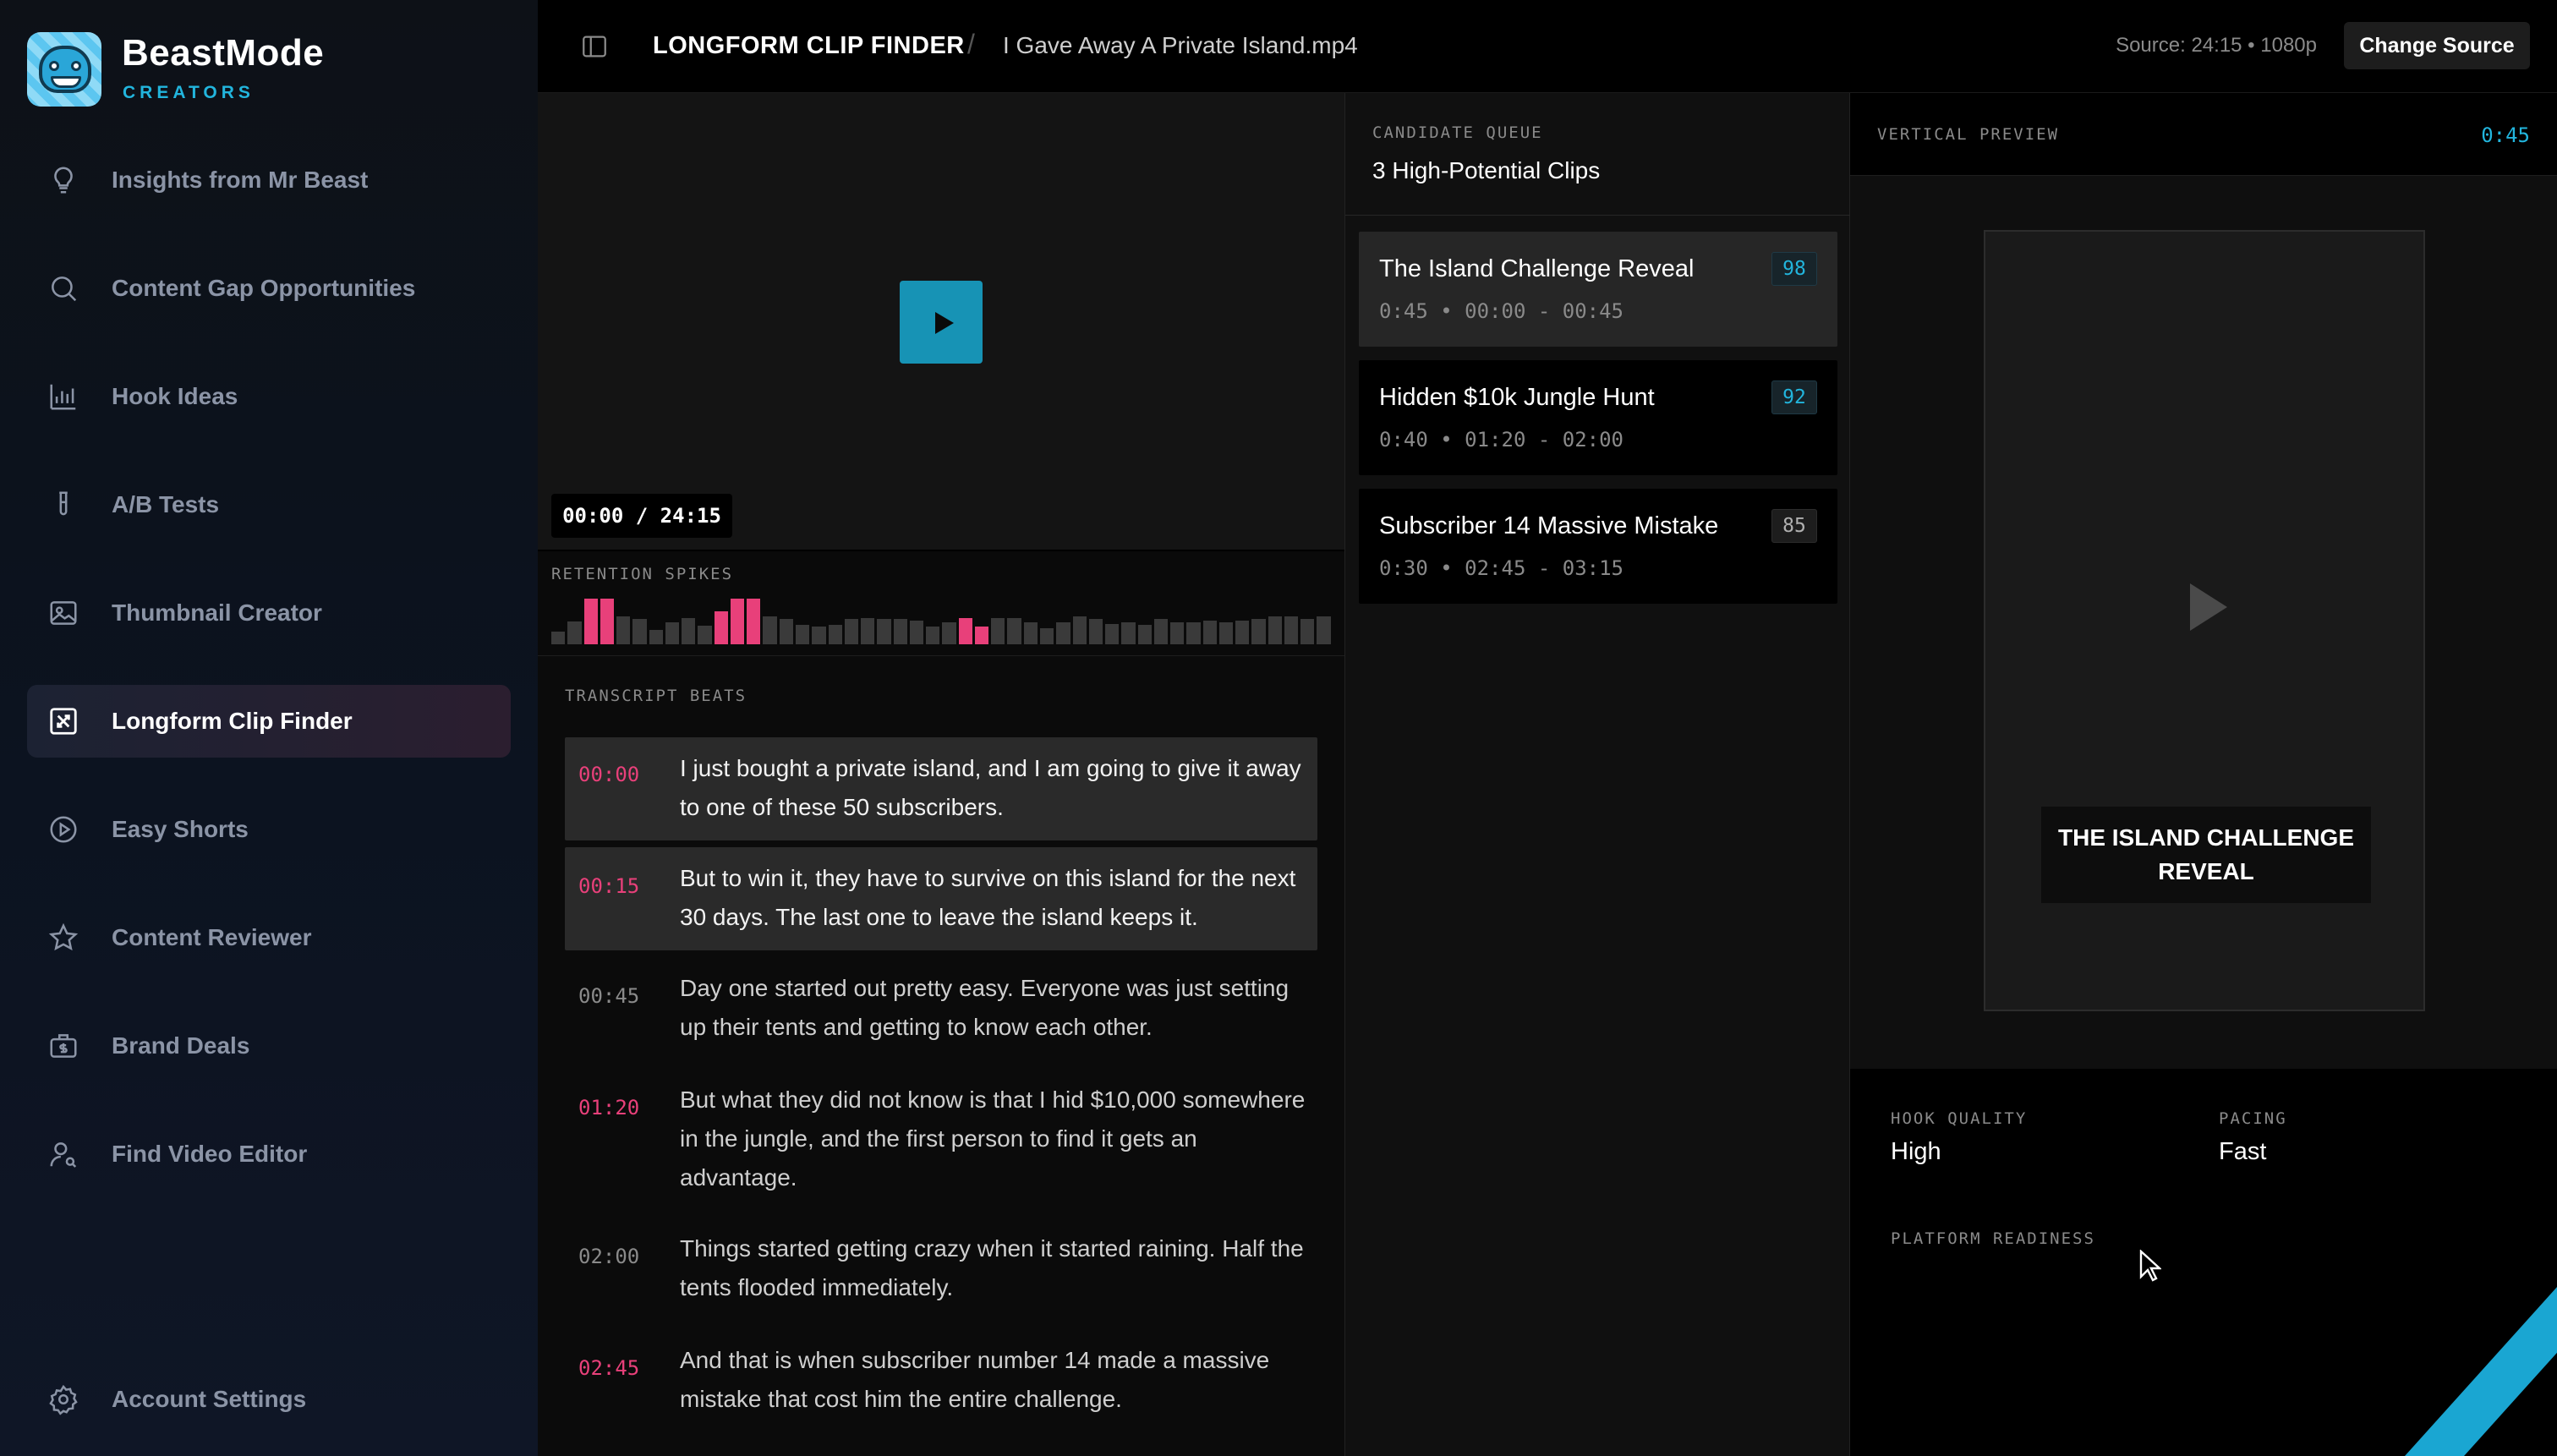 This screenshot has width=2557, height=1456. Describe the element at coordinates (210, 1154) in the screenshot. I see `sidebar-item-label: Find Video Editor` at that location.